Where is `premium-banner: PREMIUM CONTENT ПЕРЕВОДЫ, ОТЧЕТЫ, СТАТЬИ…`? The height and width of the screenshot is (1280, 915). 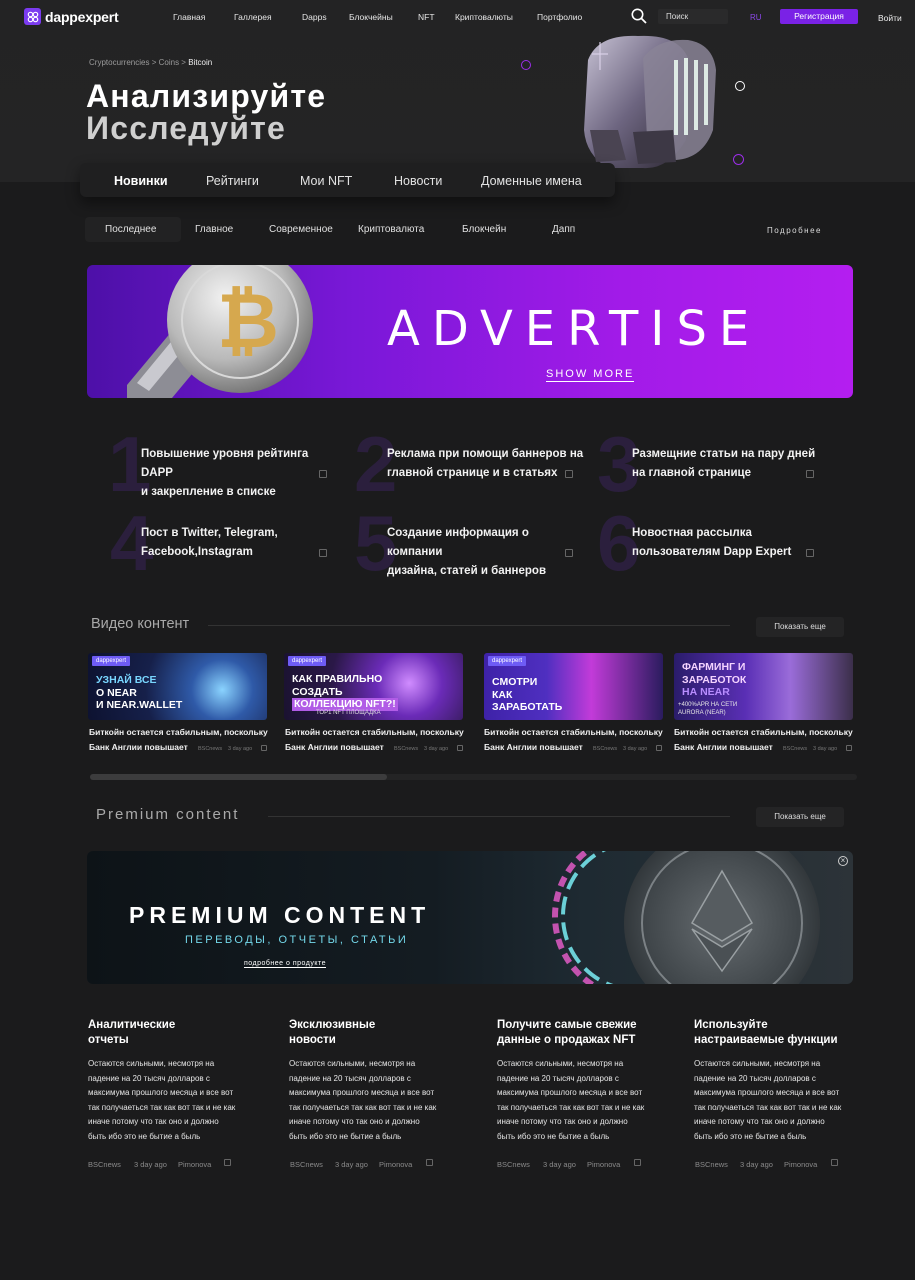
premium-banner: PREMIUM CONTENT ПЕРЕВОДЫ, ОТЧЕТЫ, СТАТЬИ… is located at coordinates (470, 917).